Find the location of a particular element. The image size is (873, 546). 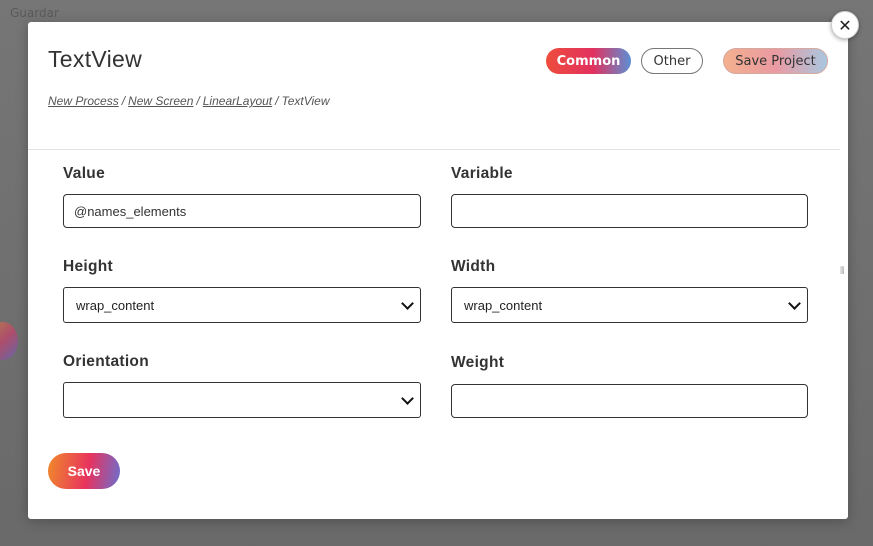

variable-label: Variable is located at coordinates (482, 173).